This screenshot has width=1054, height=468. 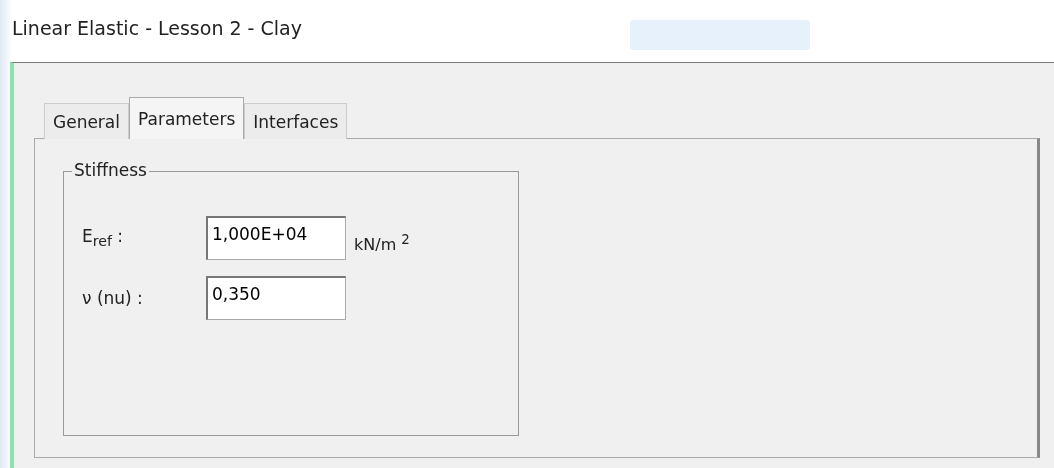 What do you see at coordinates (103, 238) in the screenshot?
I see `field-label: E$_{ref}$ :` at bounding box center [103, 238].